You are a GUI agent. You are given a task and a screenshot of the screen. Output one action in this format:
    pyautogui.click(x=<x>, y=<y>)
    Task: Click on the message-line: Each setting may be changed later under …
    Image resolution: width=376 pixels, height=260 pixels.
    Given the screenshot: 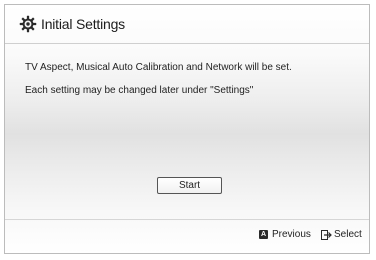 What is the action you would take?
    pyautogui.click(x=139, y=90)
    